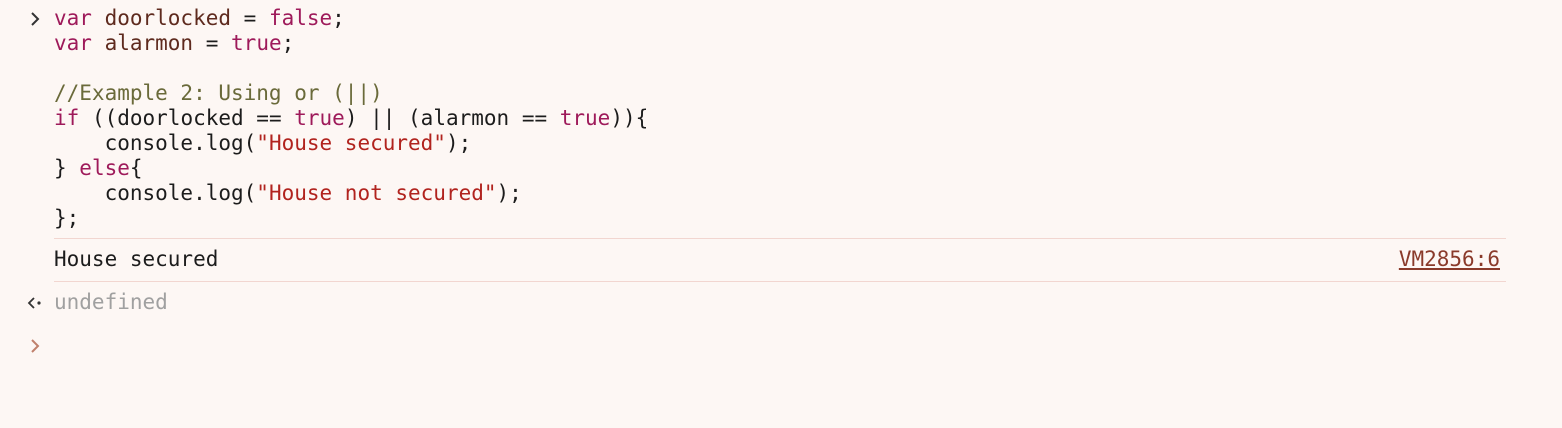 Image resolution: width=1562 pixels, height=428 pixels. I want to click on code-token: }, so click(67, 168).